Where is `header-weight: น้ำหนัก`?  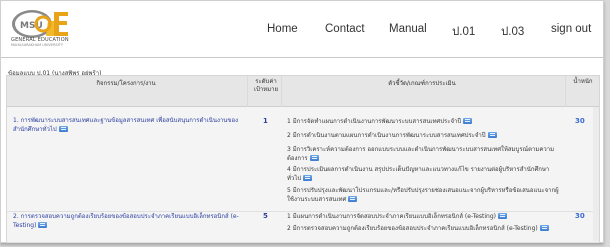
header-weight: น้ำหนัก is located at coordinates (583, 81).